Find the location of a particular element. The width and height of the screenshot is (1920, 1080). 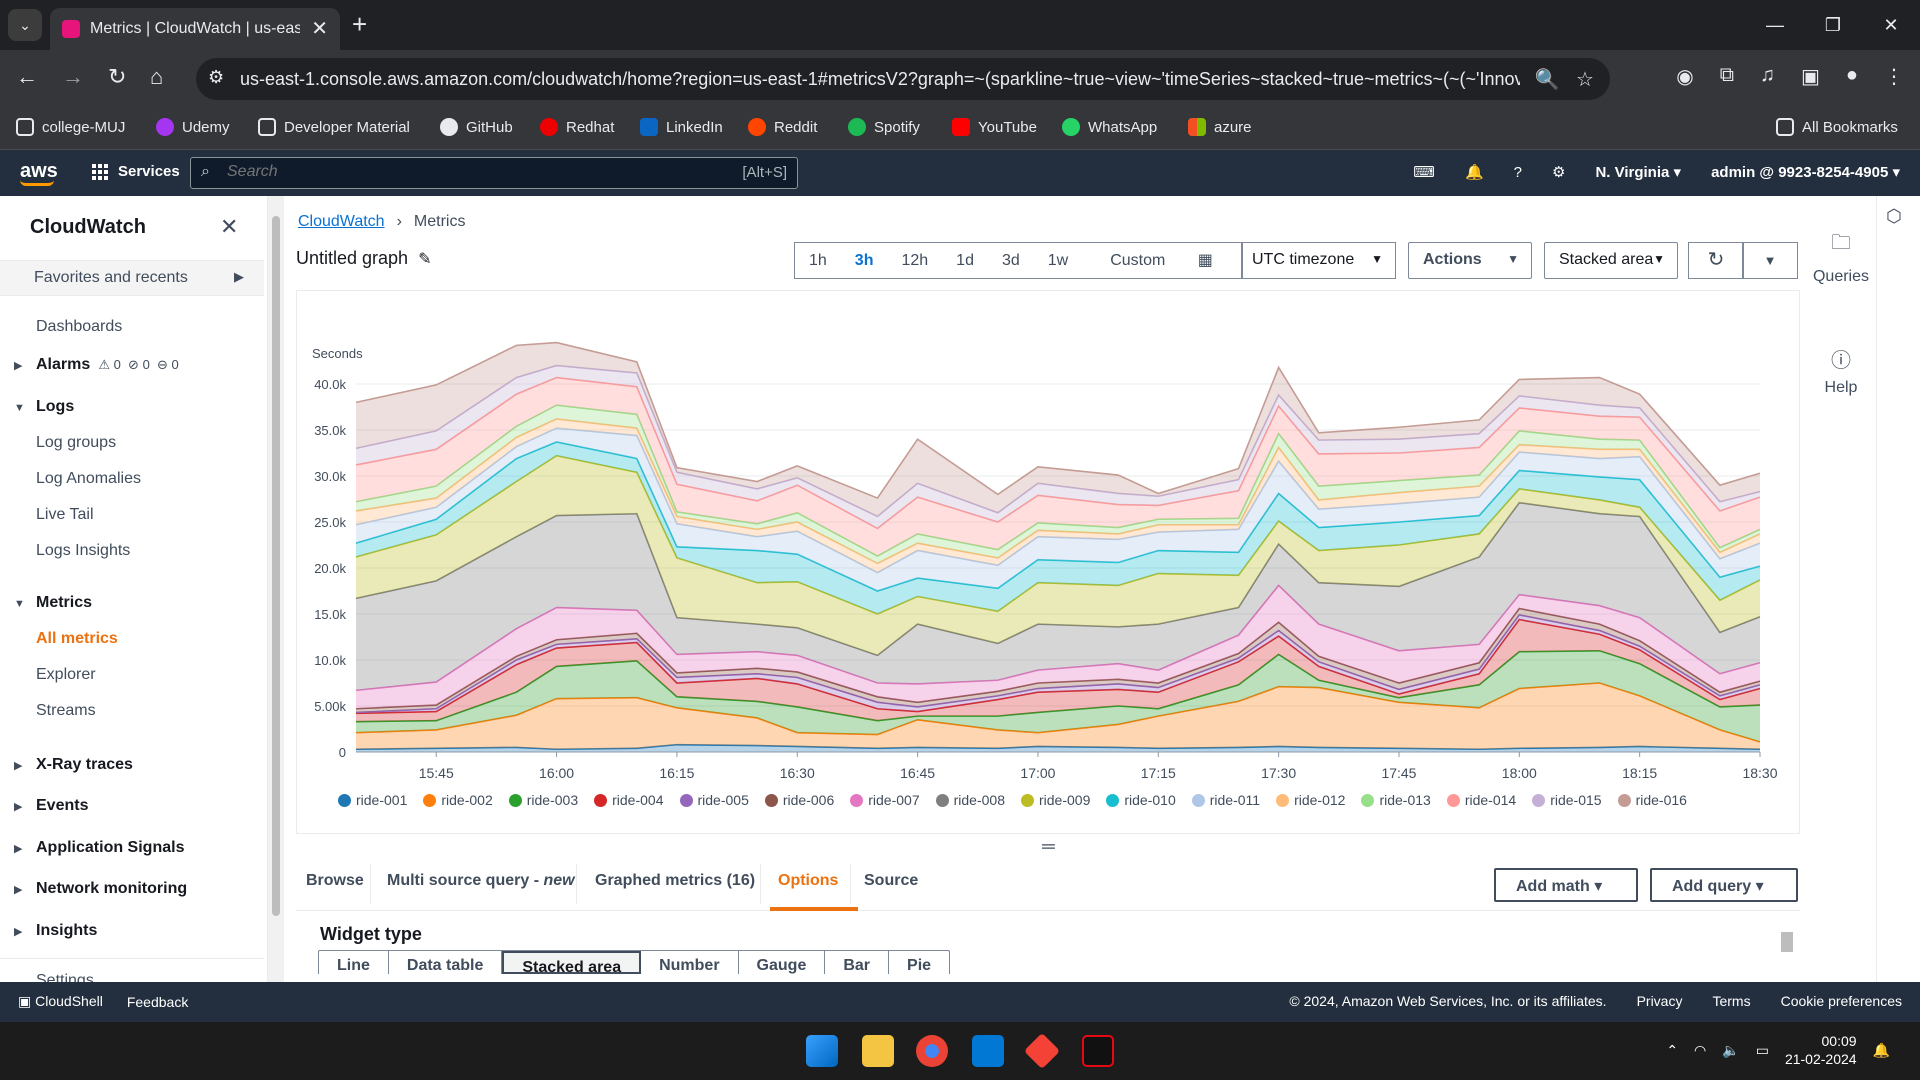

legend-item-ride-003: ride-003 is located at coordinates (543, 800).